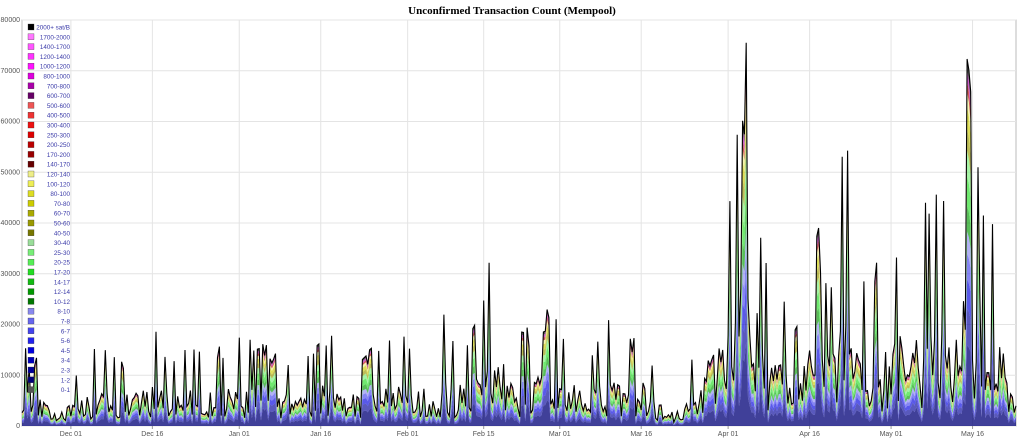  I want to click on legend-label: 70-80, so click(62, 204).